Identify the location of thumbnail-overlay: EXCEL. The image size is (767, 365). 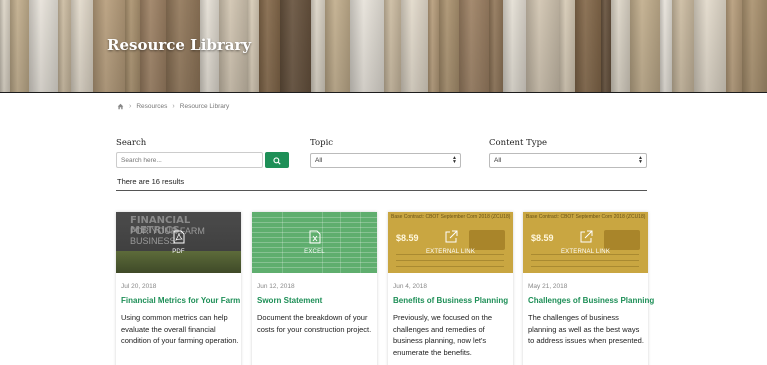
(314, 242).